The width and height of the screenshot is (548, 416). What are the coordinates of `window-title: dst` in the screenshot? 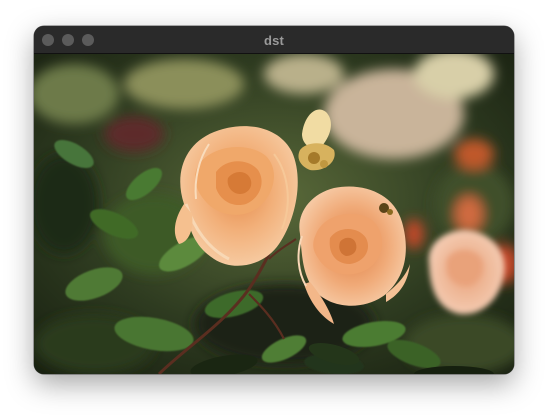 It's located at (274, 40).